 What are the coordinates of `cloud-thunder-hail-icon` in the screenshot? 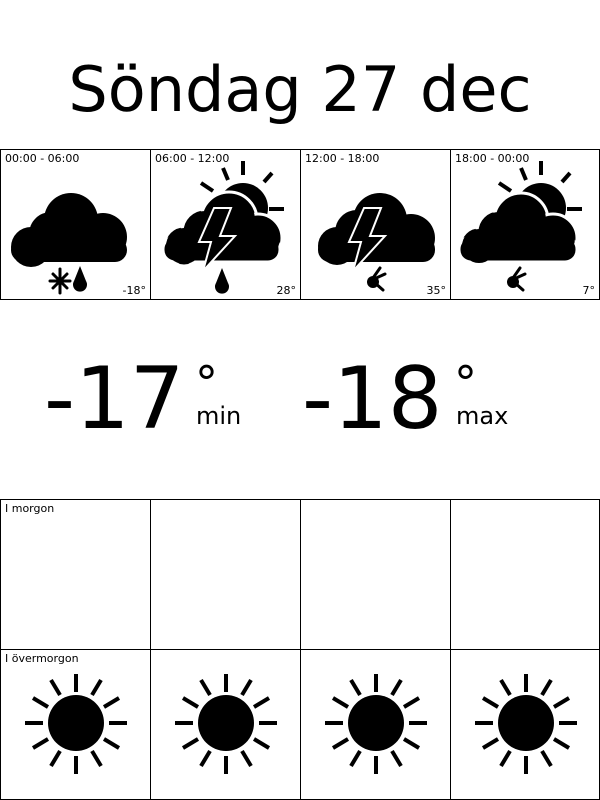 It's located at (376, 242).